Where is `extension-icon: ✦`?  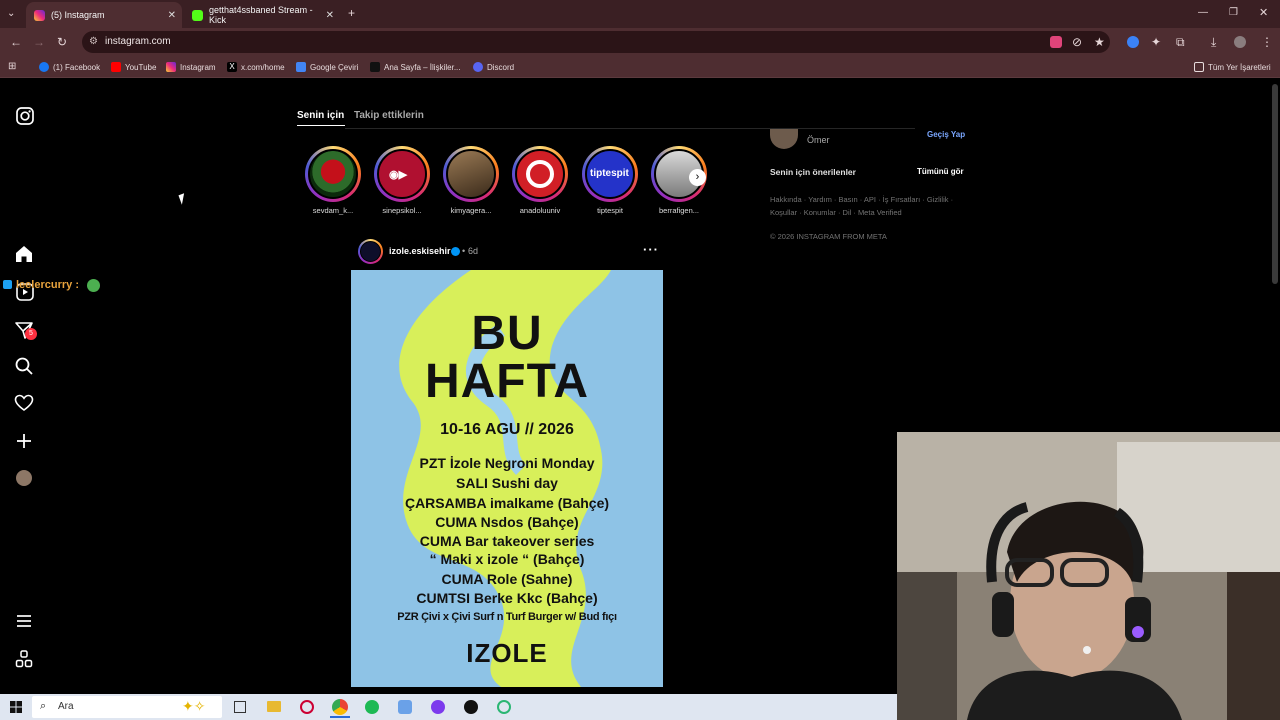
extension-icon: ✦ is located at coordinates (1156, 42).